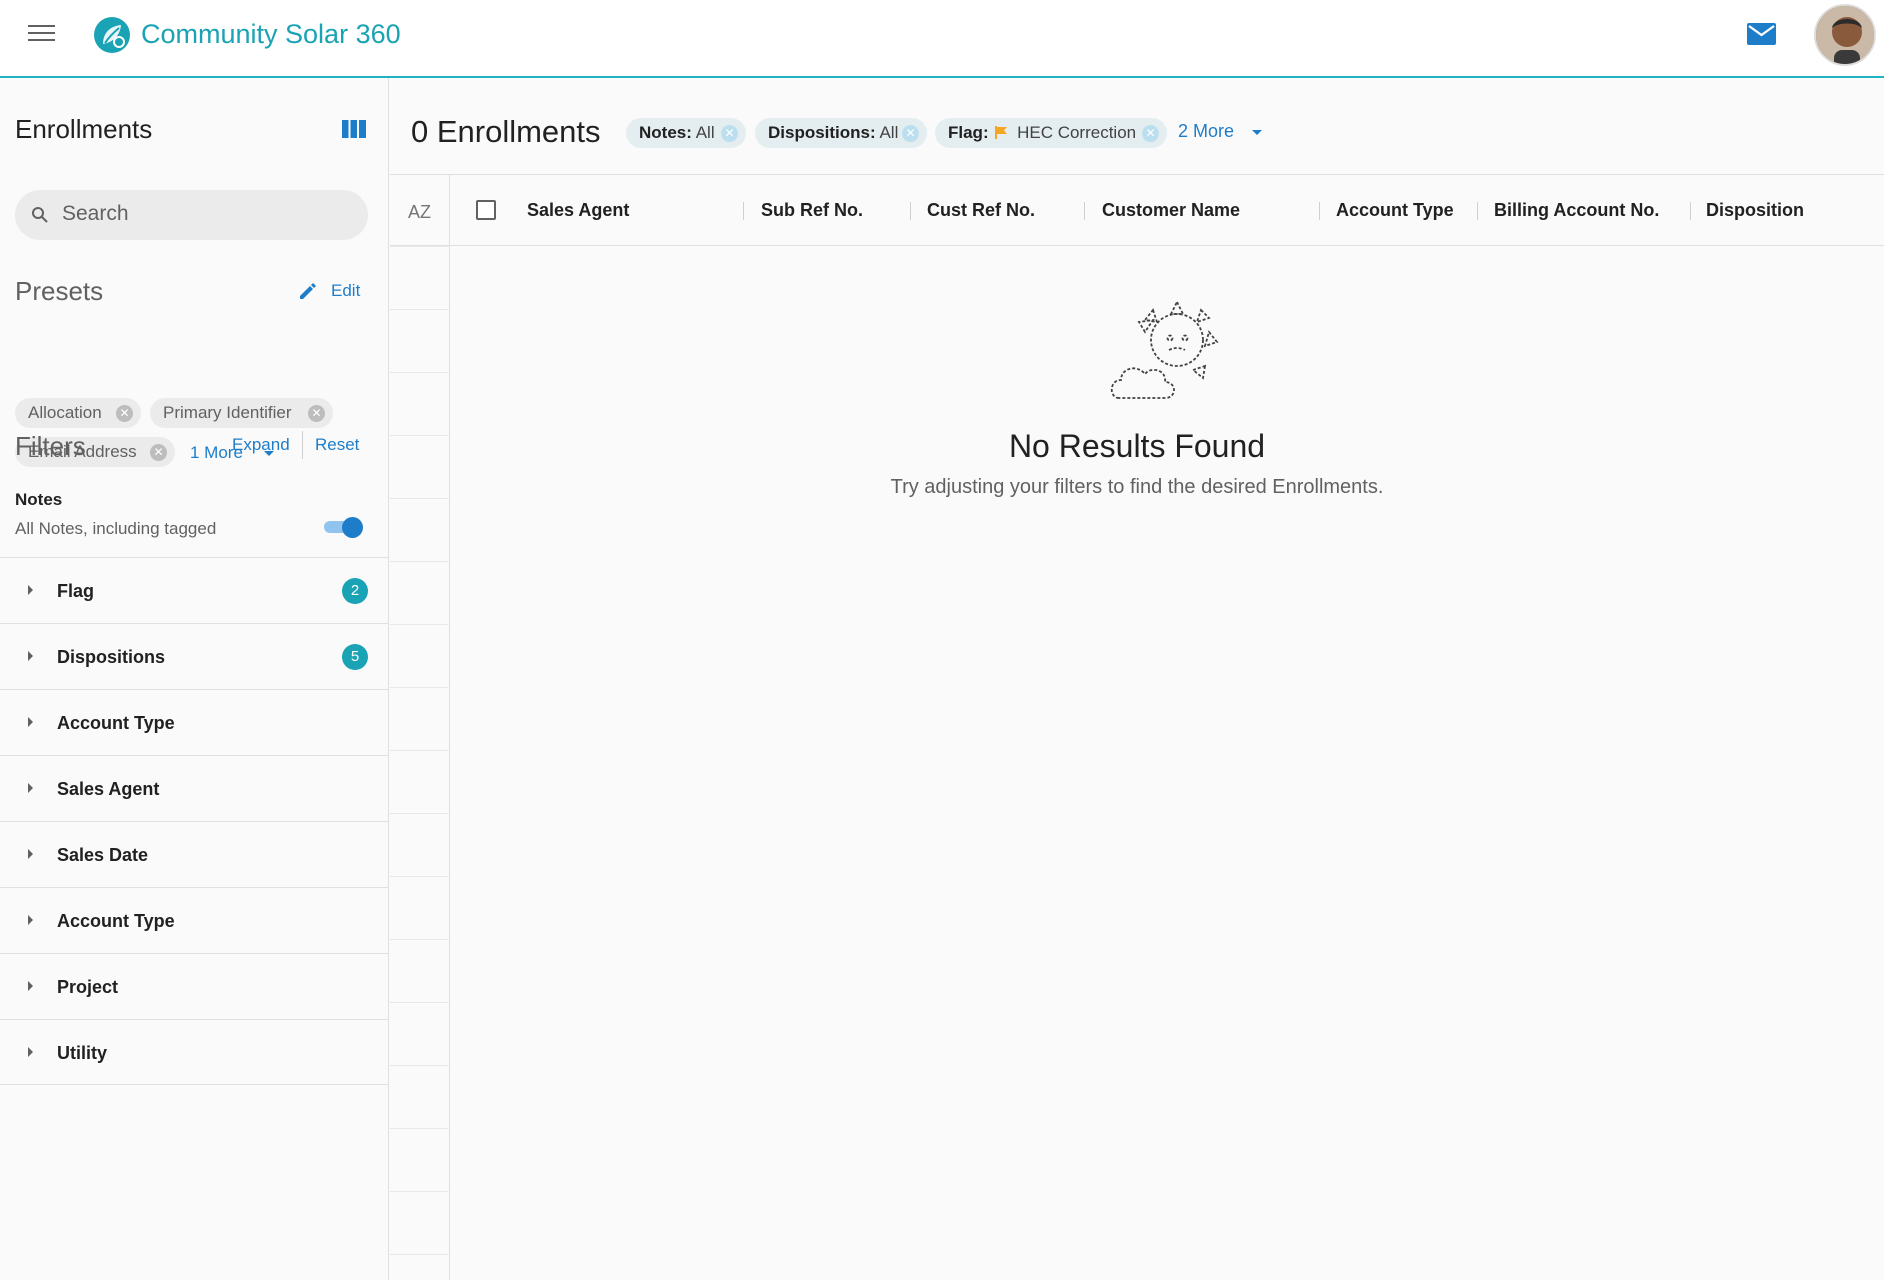  What do you see at coordinates (108, 789) in the screenshot?
I see `filter-label: Sales Agent` at bounding box center [108, 789].